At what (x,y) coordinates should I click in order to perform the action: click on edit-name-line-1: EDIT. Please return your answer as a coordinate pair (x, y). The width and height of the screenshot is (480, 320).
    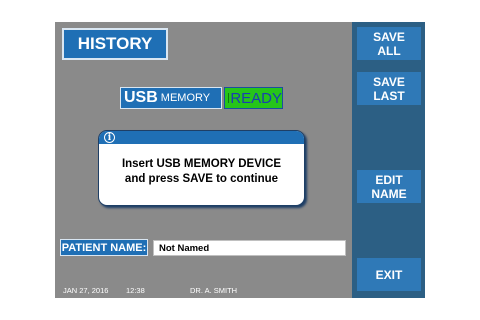
    Looking at the image, I should click on (389, 179).